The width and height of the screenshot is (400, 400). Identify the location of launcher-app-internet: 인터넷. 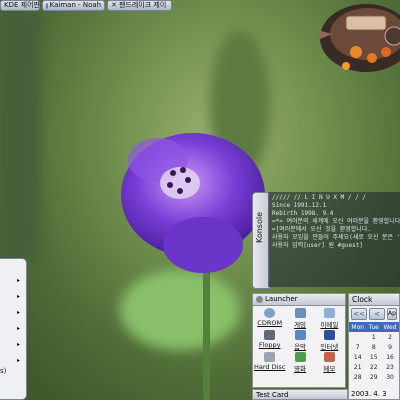
(329, 340).